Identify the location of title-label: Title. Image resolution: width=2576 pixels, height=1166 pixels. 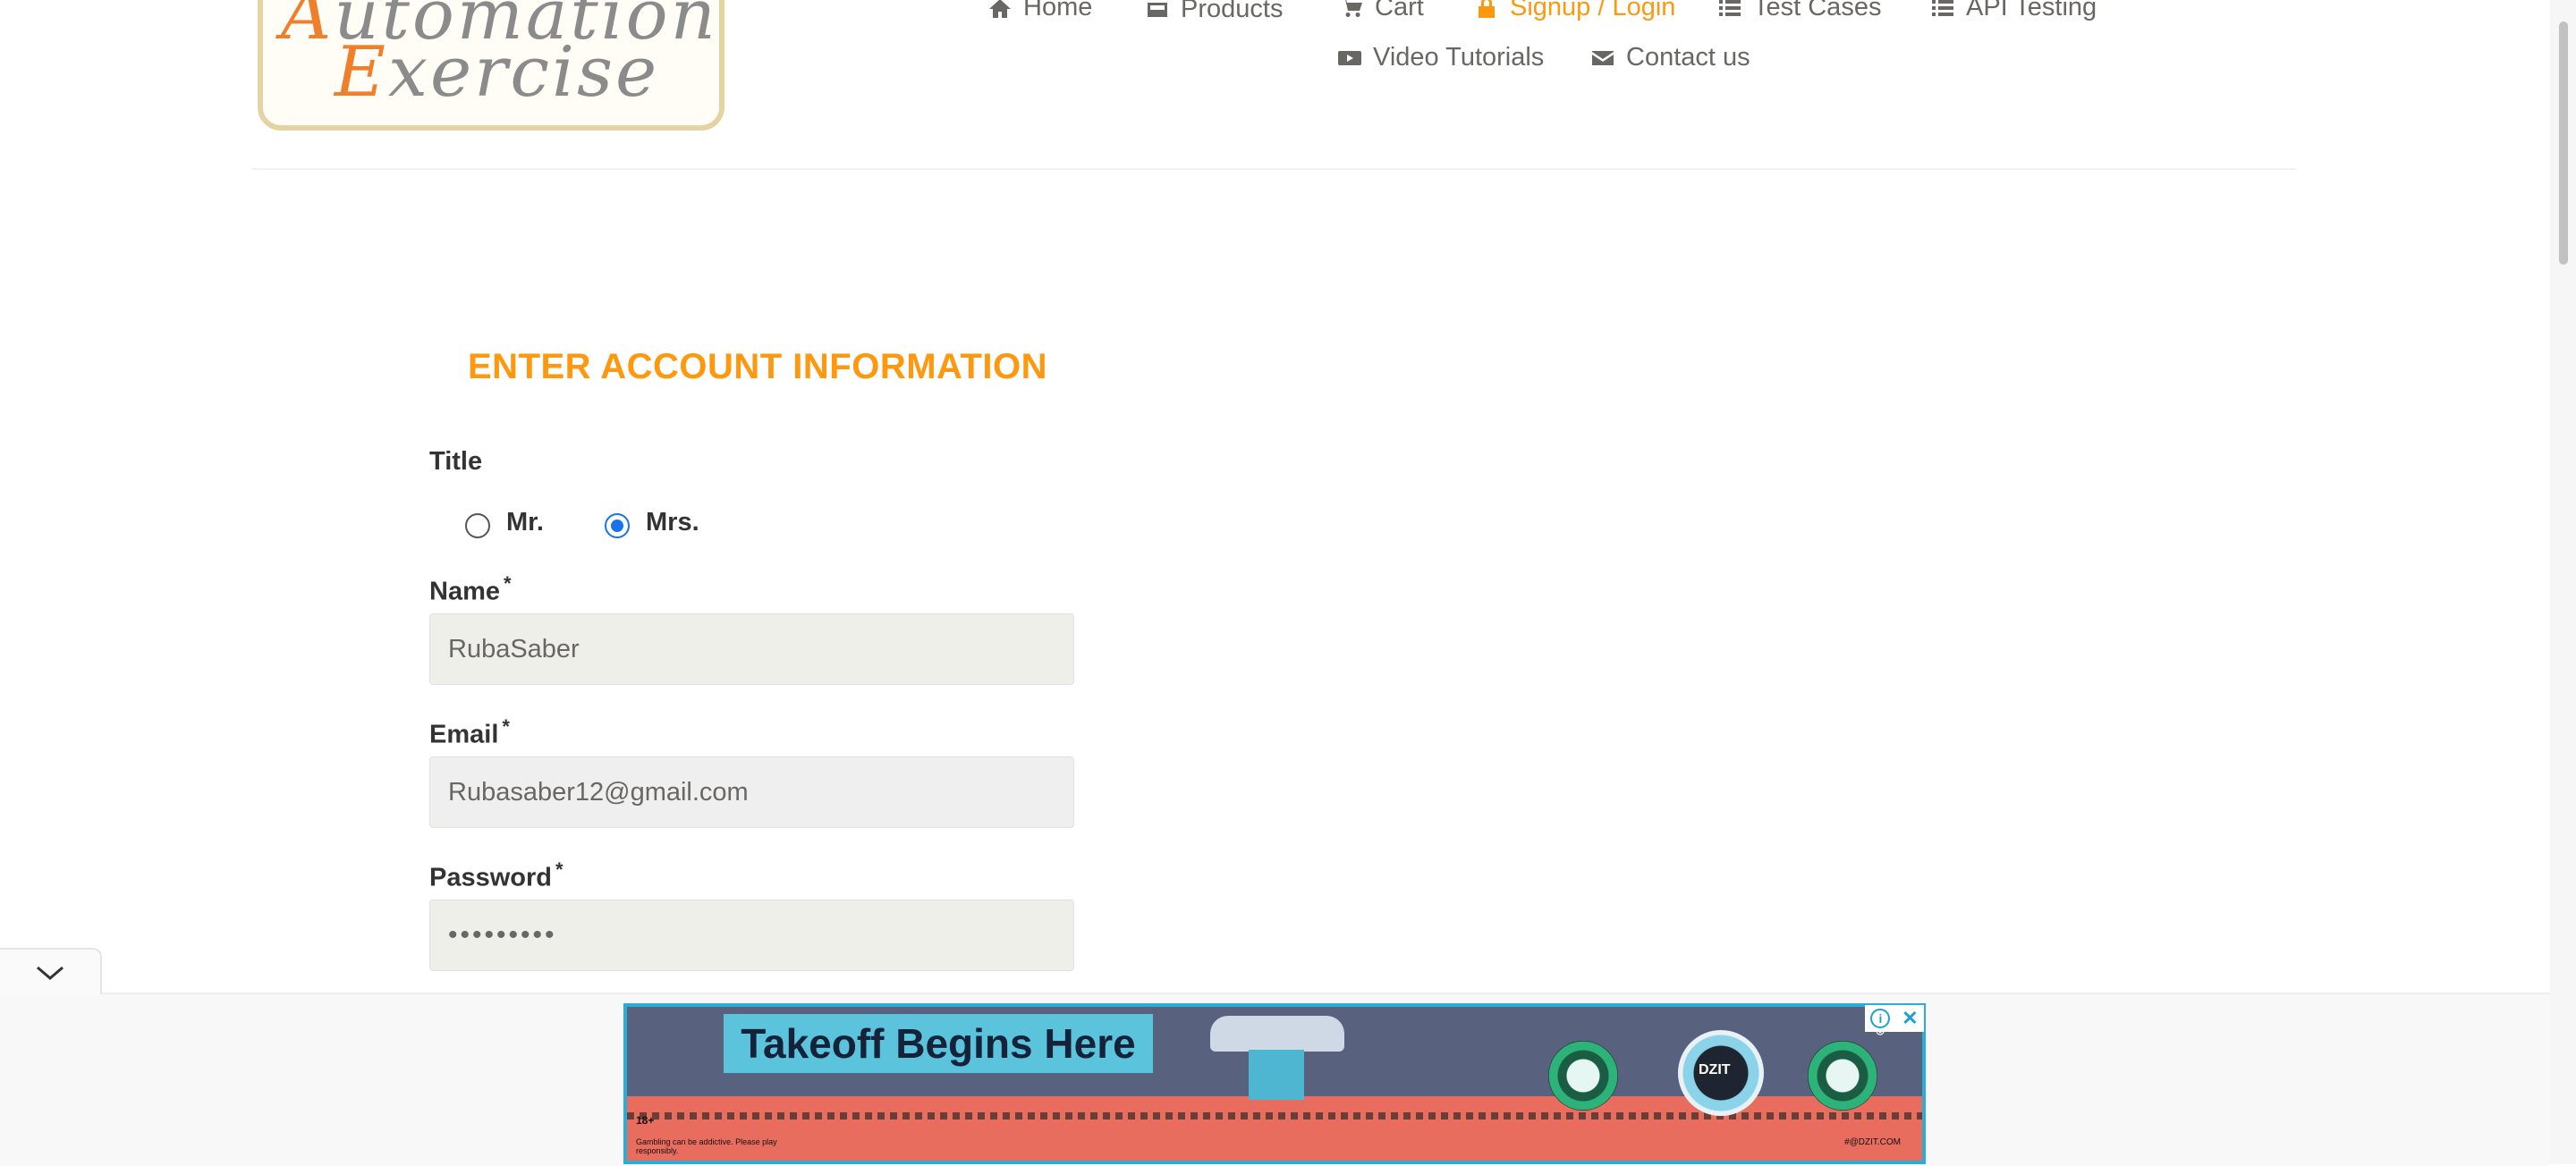
(456, 461).